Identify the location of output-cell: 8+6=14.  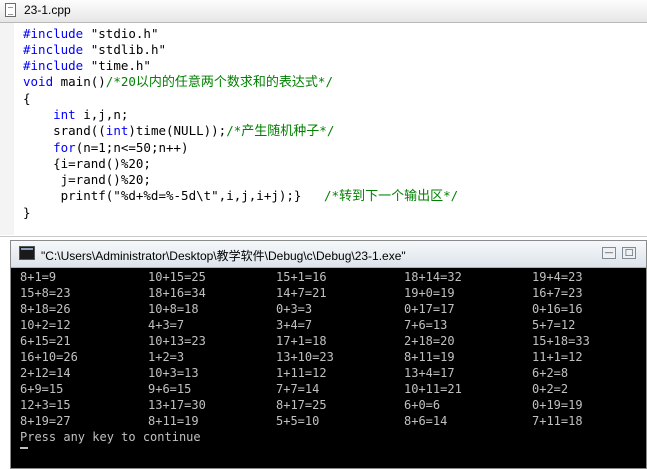
(426, 421).